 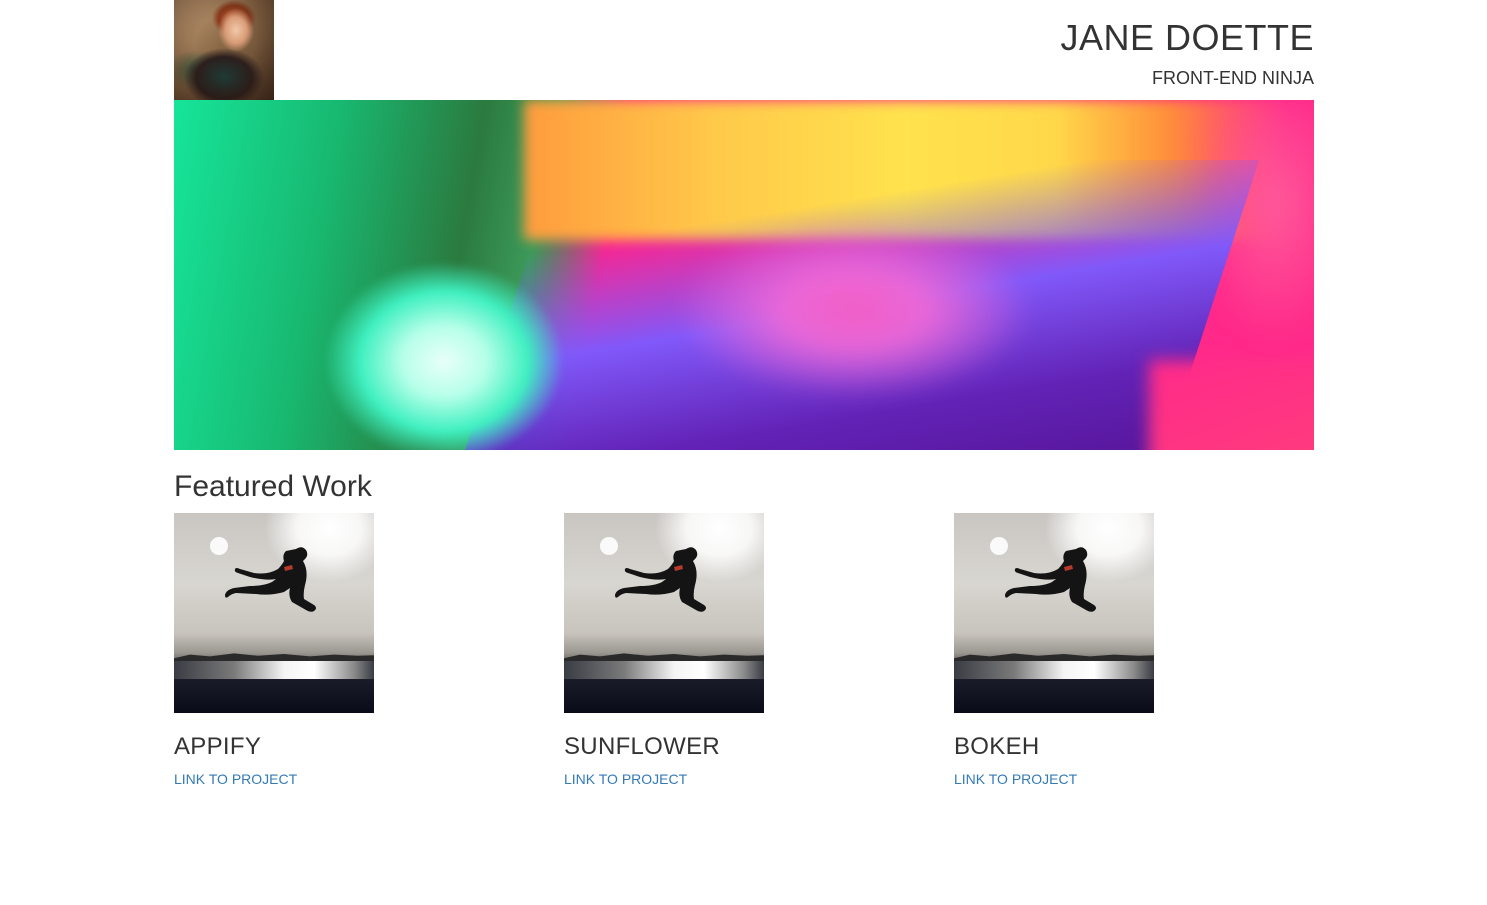 I want to click on featured-work-heading: Featured Work, so click(x=273, y=486).